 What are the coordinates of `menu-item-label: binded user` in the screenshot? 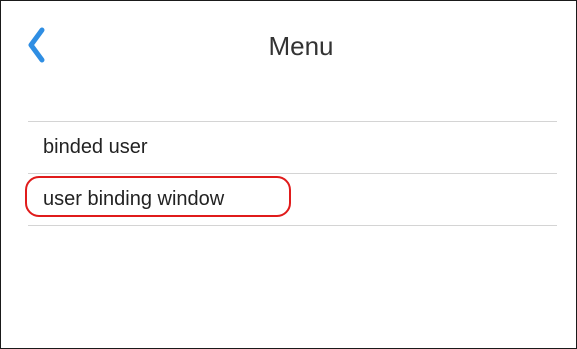 It's located at (95, 147).